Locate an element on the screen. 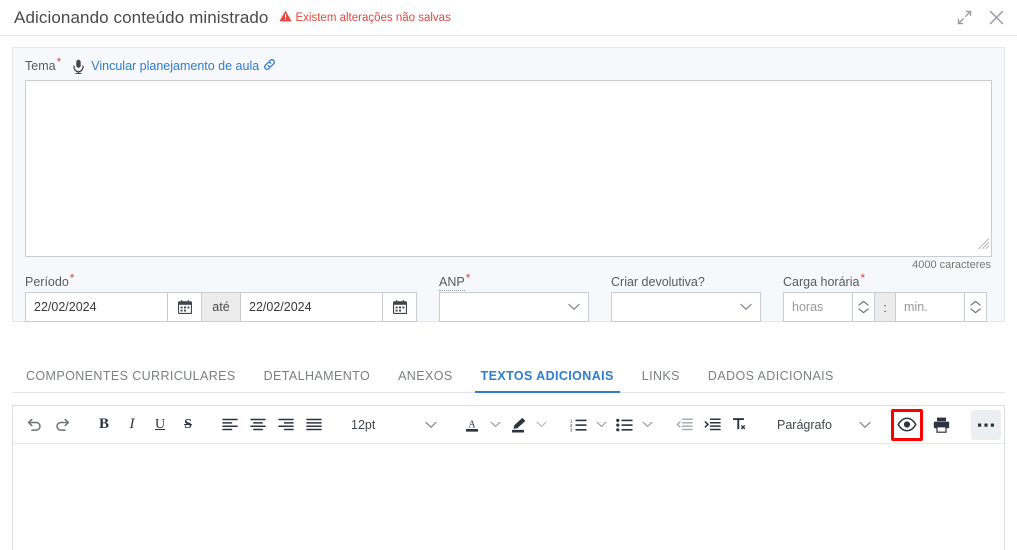  block-format-group: Parágrafo is located at coordinates (823, 425).